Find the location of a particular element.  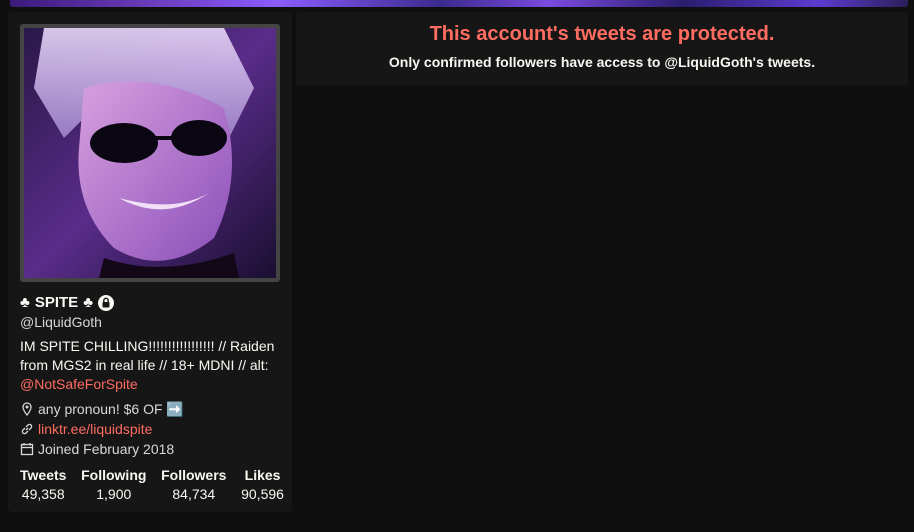

fullname-prefix-emoji: ♣ is located at coordinates (25, 302).